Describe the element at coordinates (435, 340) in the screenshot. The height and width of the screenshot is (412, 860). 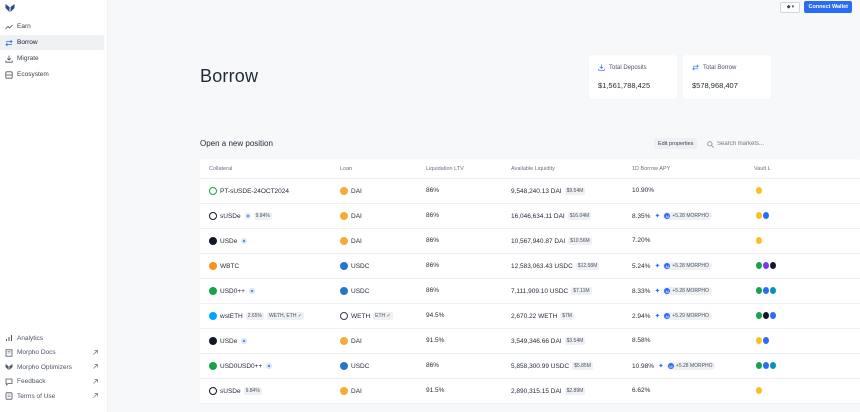
I see `ltv-cell: 91.5%` at that location.